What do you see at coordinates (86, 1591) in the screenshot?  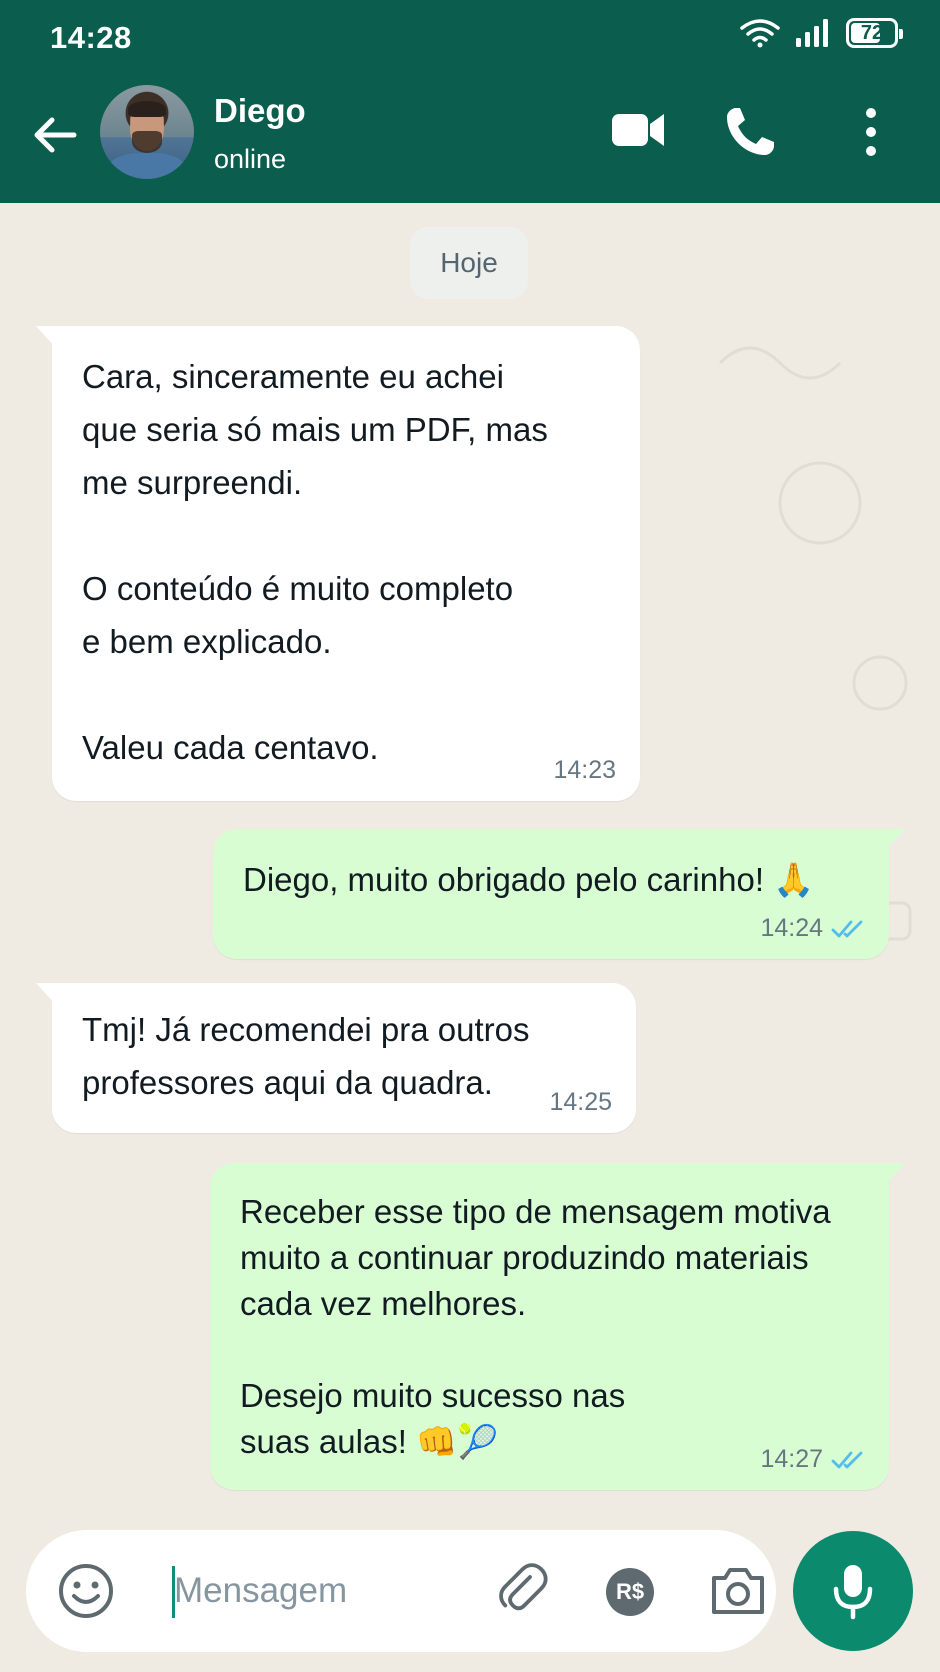 I see `emoji-icon` at bounding box center [86, 1591].